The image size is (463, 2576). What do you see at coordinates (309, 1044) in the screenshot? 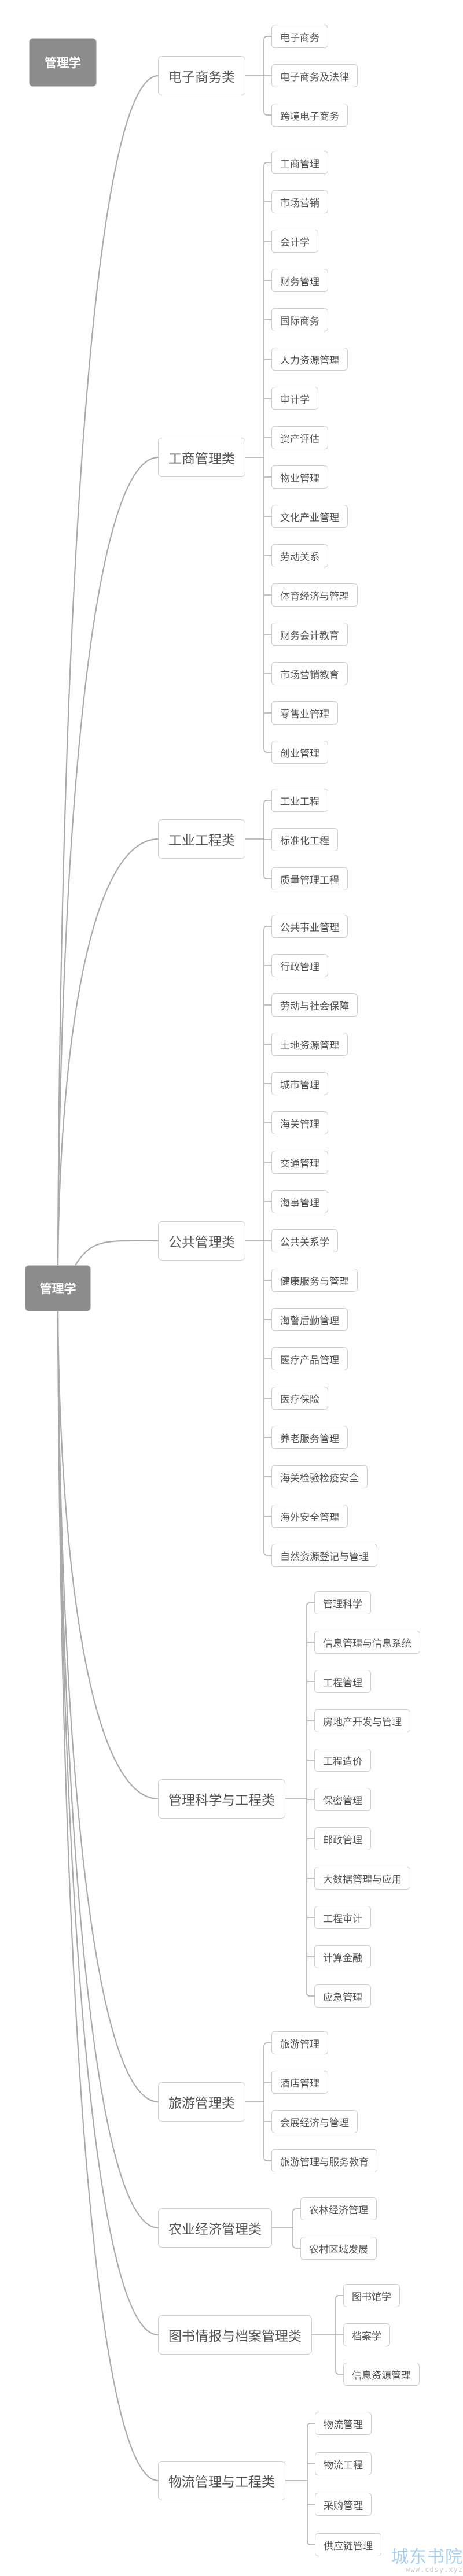
I see `major-node: 土地资源管理` at bounding box center [309, 1044].